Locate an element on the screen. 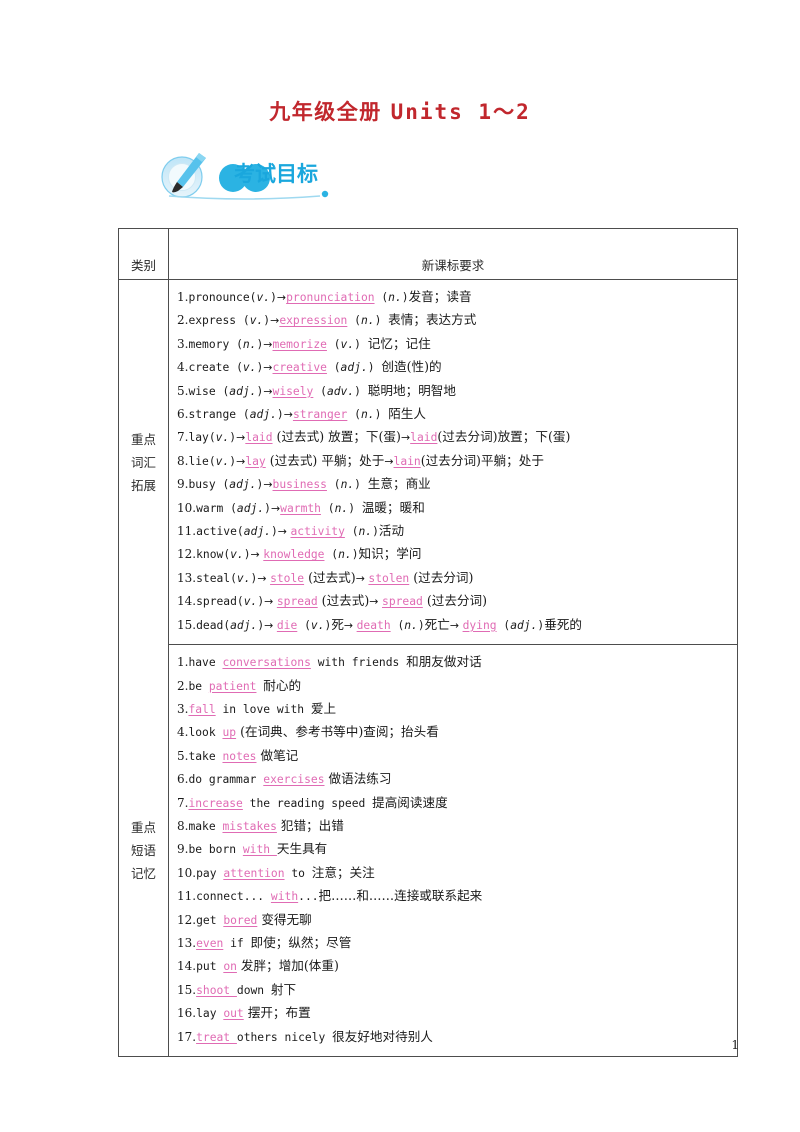  entry-text: 耐心的 is located at coordinates (282, 685).